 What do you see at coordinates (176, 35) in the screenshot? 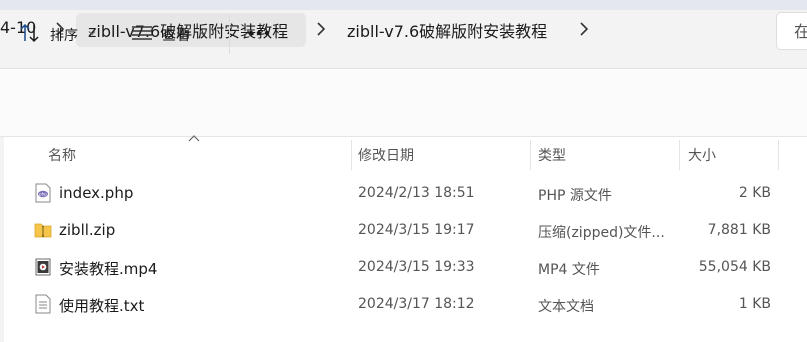
I see `view-button: 查看` at bounding box center [176, 35].